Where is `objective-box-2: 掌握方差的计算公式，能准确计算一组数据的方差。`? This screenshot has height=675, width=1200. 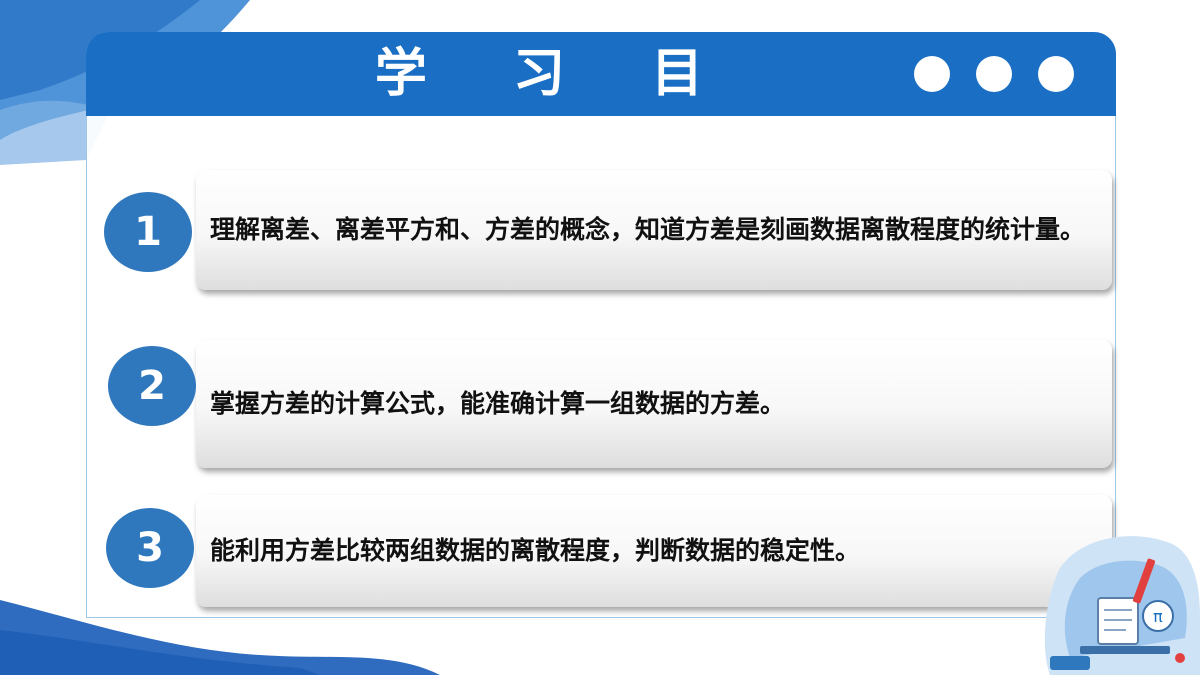
objective-box-2: 掌握方差的计算公式，能准确计算一组数据的方差。 is located at coordinates (654, 404).